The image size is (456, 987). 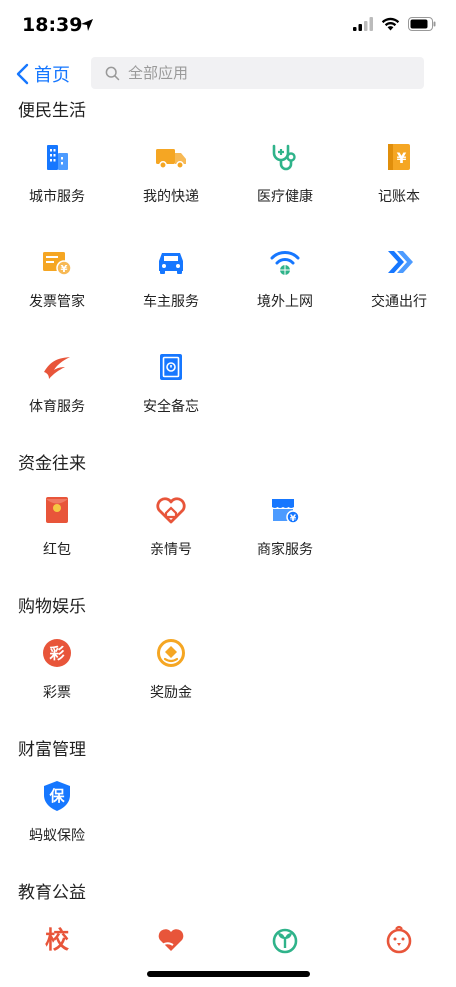 I want to click on app-label: 彩票, so click(x=57, y=693).